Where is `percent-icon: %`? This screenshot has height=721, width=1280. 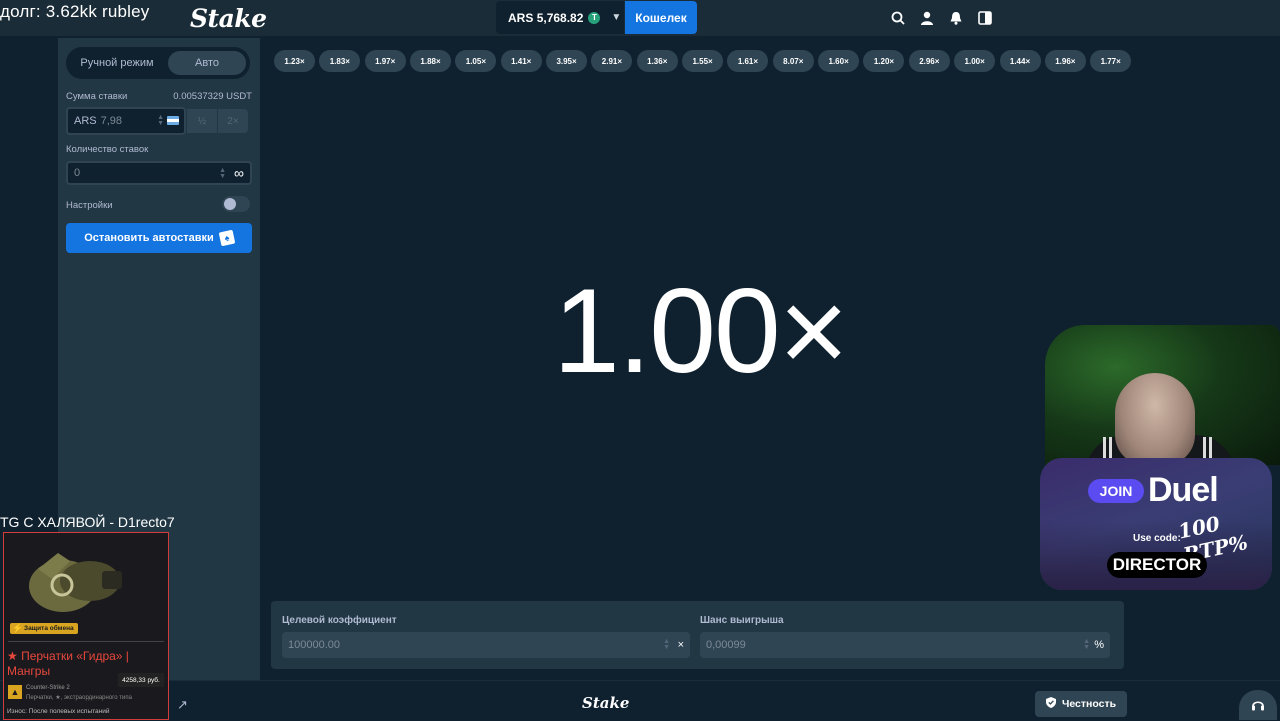
percent-icon: % is located at coordinates (1099, 645).